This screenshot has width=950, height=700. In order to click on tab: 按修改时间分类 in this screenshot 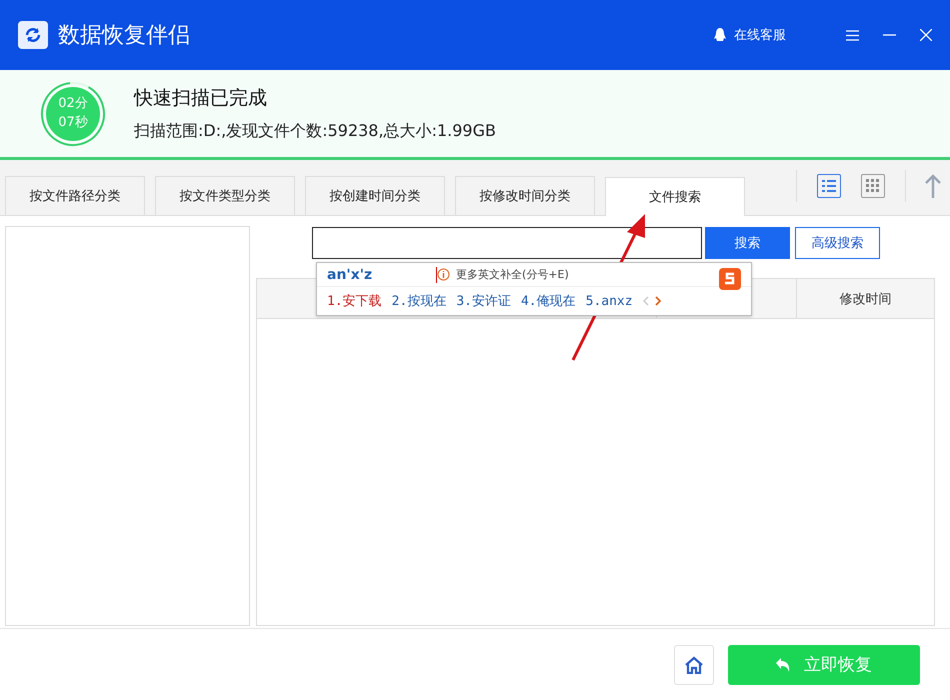, I will do `click(525, 195)`.